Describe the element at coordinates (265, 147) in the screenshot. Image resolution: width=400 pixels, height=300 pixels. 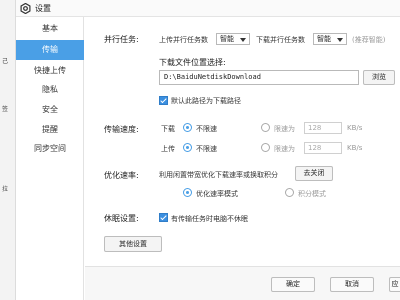
I see `upload-limit-radio` at that location.